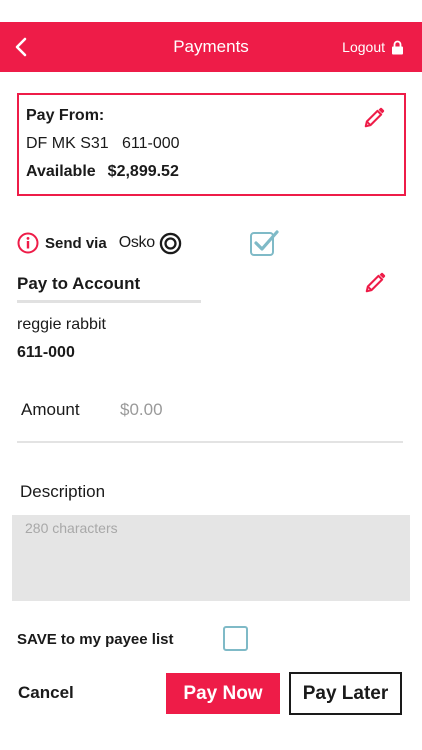 The image size is (422, 750). I want to click on info-circle-icon, so click(28, 243).